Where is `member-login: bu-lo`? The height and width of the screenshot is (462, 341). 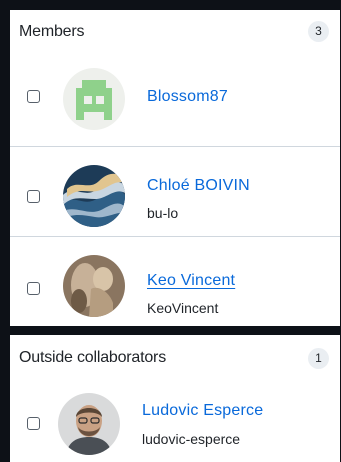
member-login: bu-lo is located at coordinates (163, 213).